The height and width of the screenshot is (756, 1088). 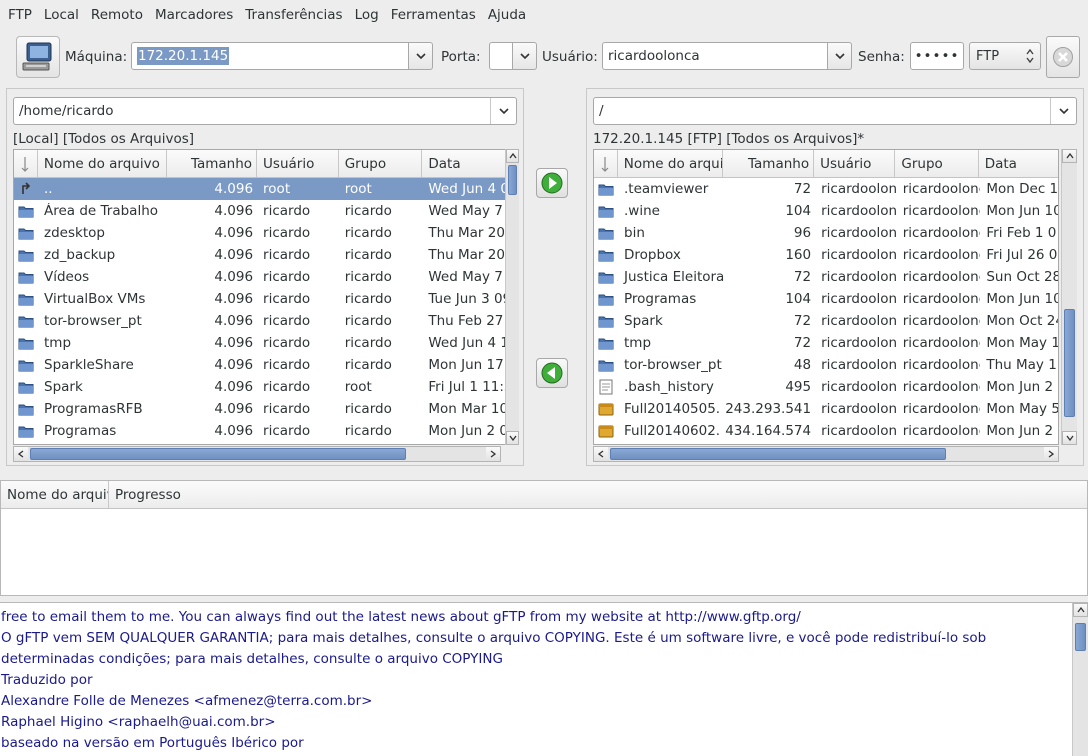 I want to click on menu-log: Log, so click(x=367, y=15).